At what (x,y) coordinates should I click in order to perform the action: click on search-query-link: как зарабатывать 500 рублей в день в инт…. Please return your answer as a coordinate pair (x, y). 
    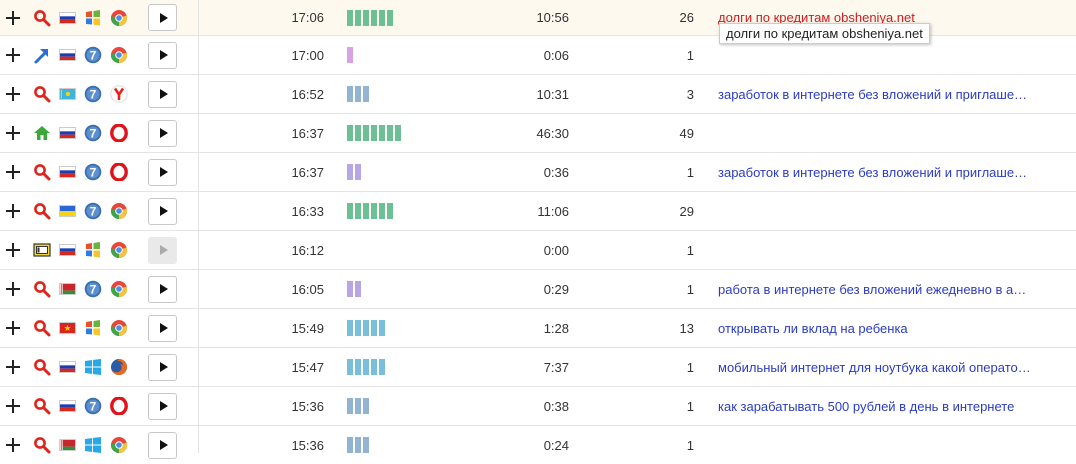
    Looking at the image, I should click on (866, 406).